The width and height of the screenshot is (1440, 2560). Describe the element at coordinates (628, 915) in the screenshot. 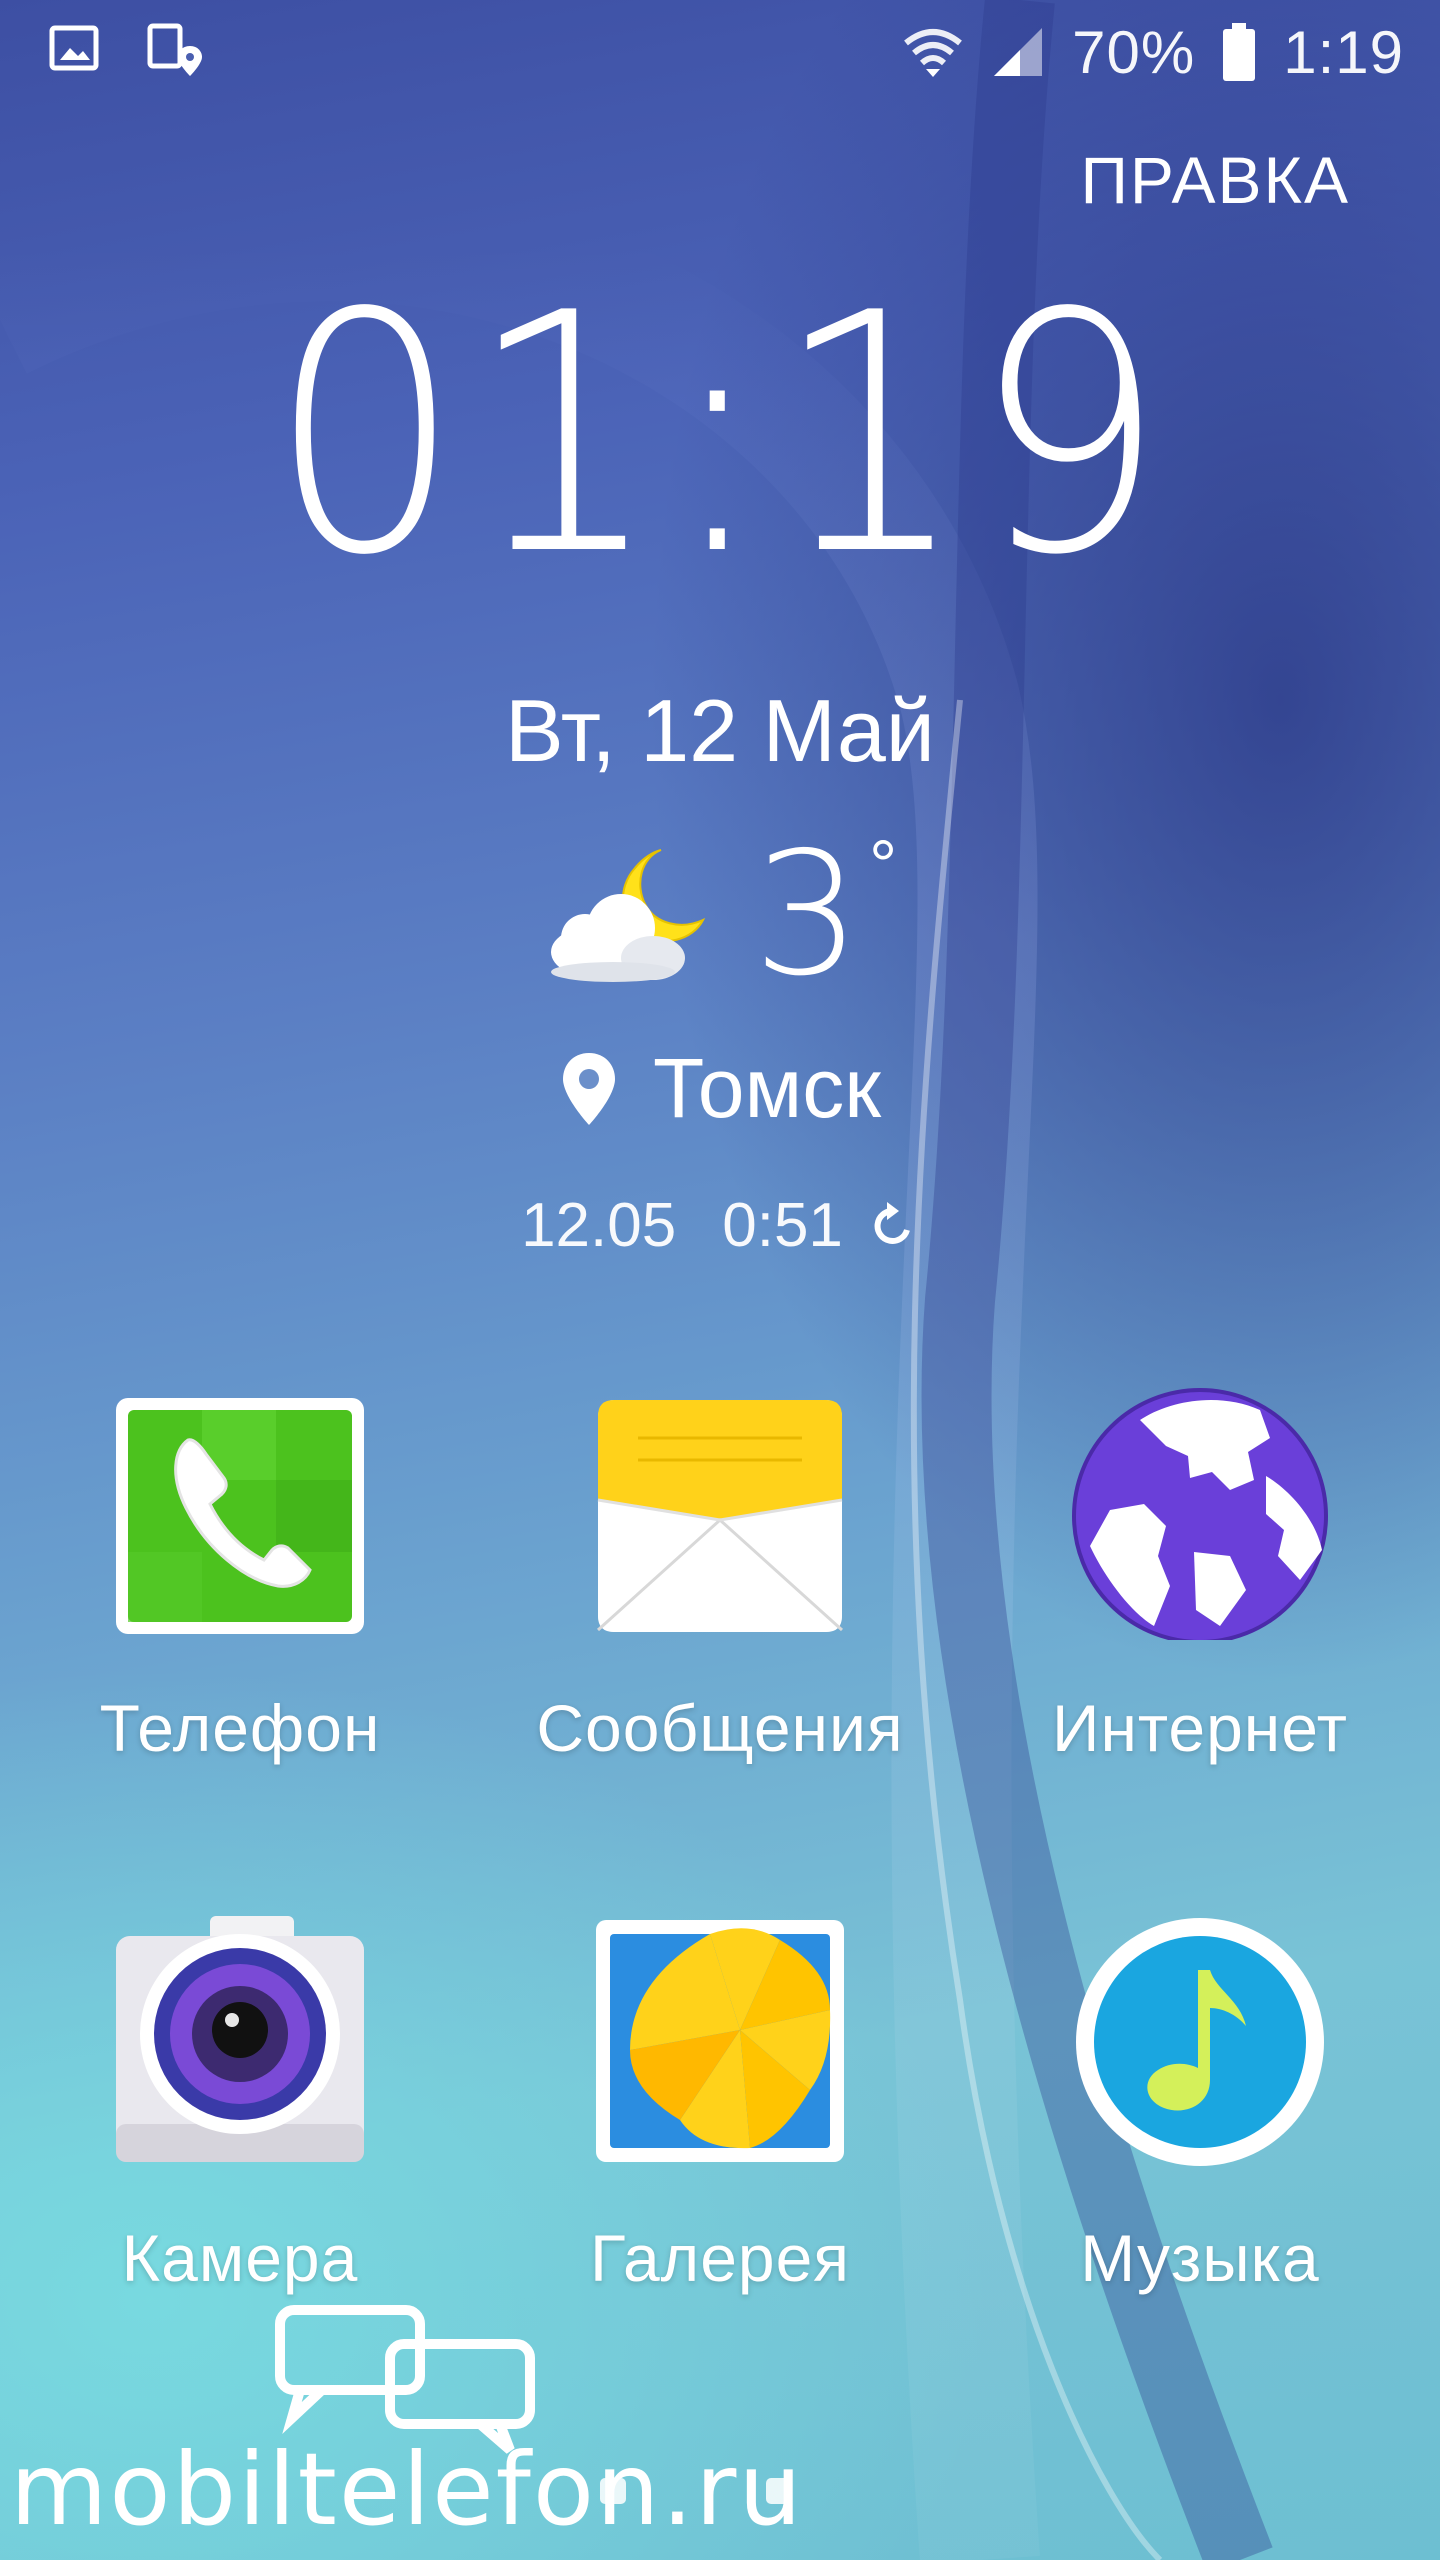

I see `cloud-moon-icon` at that location.